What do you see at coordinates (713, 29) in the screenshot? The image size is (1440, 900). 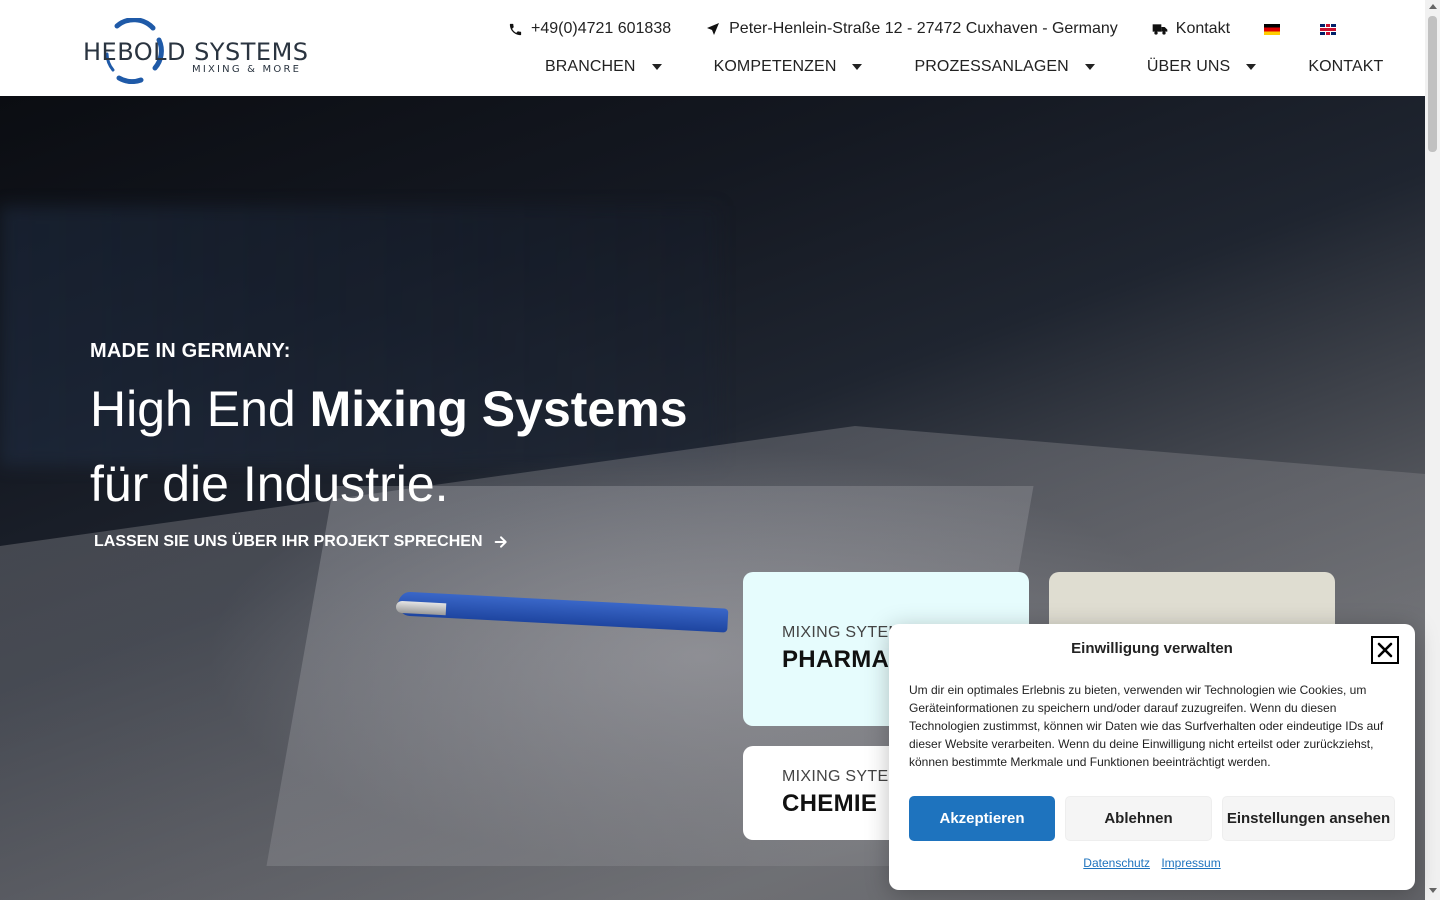 I see `location-arrow-icon` at bounding box center [713, 29].